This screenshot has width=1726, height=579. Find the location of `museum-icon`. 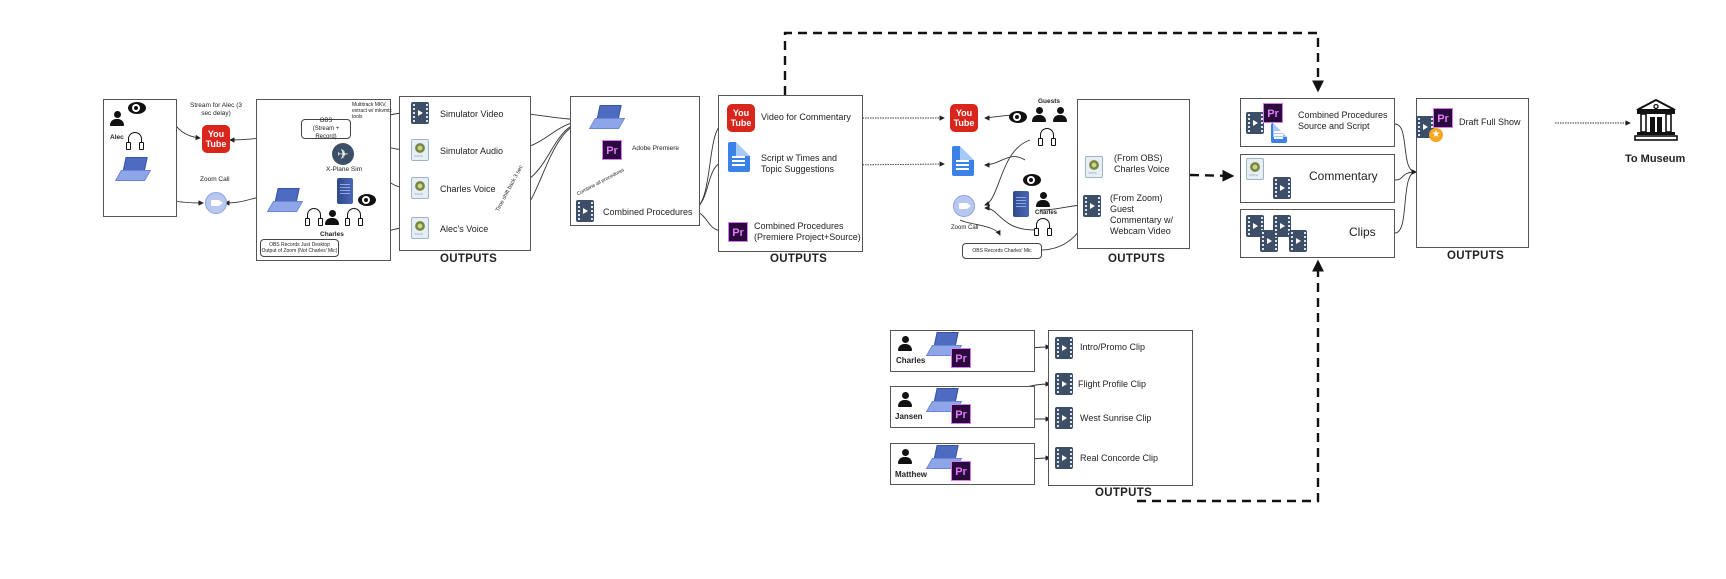

museum-icon is located at coordinates (1656, 119).